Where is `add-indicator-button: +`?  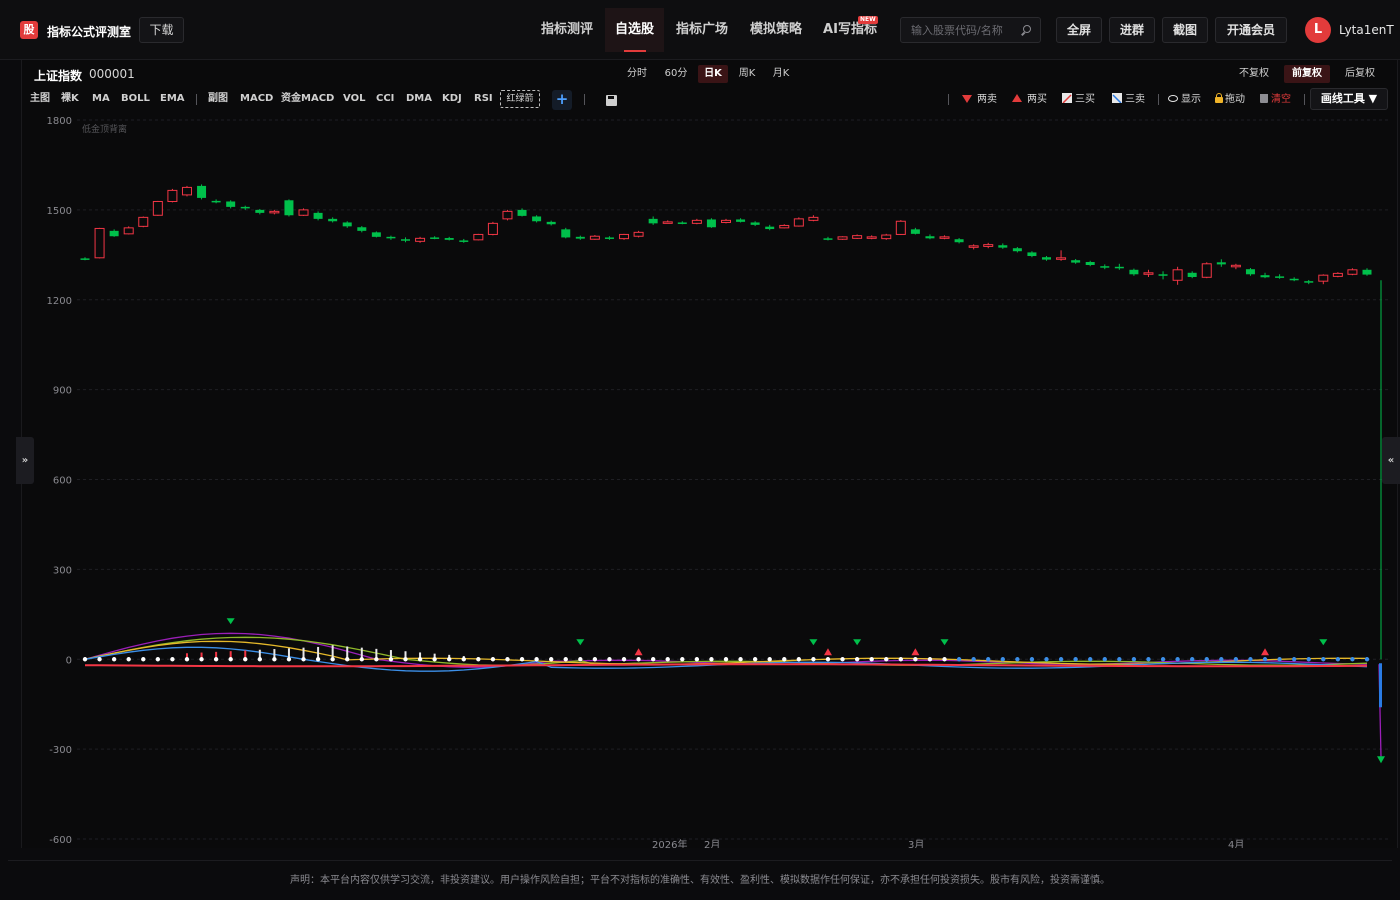 add-indicator-button: + is located at coordinates (562, 100).